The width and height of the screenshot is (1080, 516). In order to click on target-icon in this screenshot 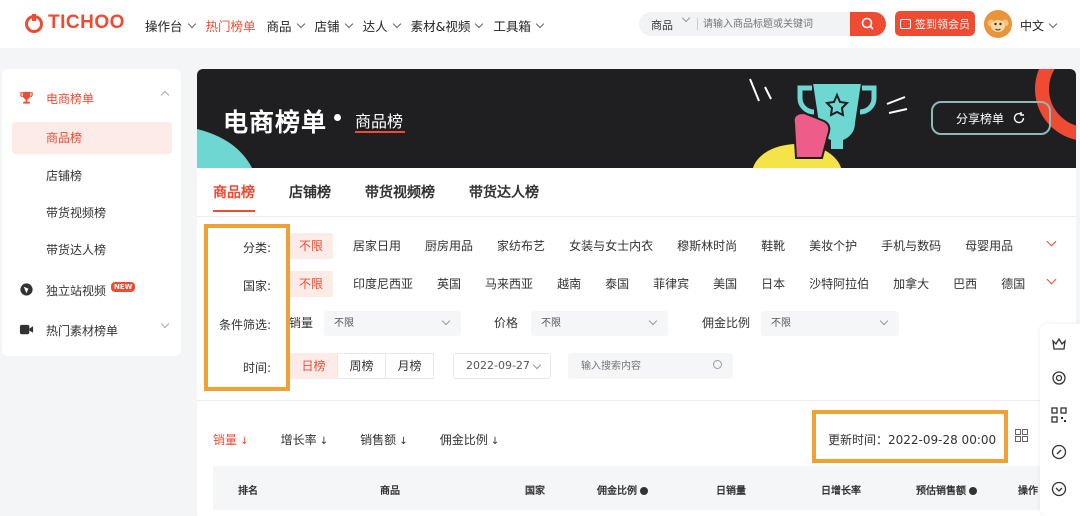, I will do `click(1059, 378)`.